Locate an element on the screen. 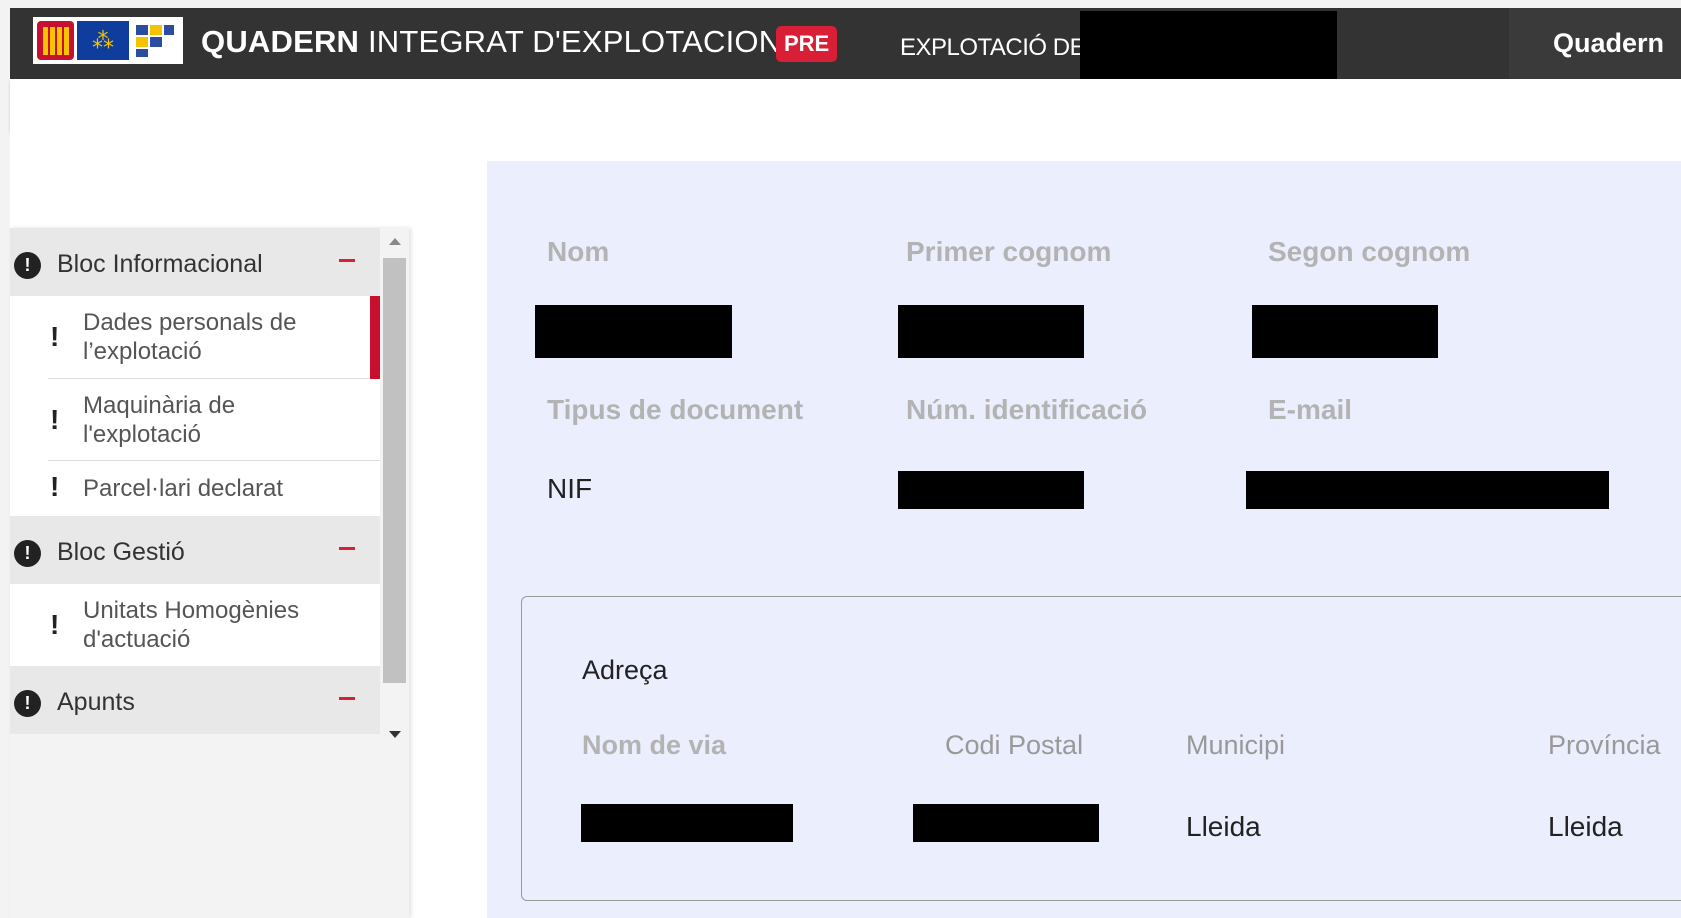  sidebar-scrollbar is located at coordinates (395, 489).